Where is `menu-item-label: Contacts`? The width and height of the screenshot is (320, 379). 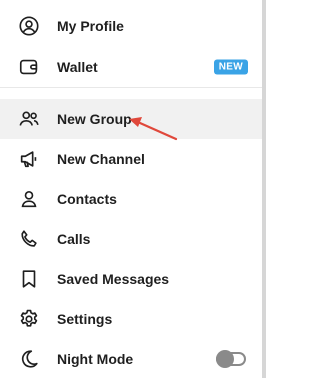
menu-item-label: Contacts is located at coordinates (87, 199).